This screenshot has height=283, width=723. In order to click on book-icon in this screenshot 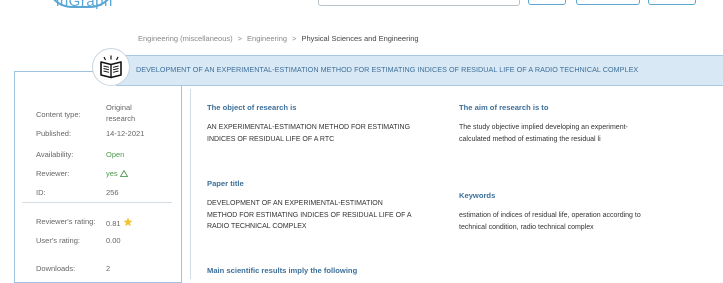, I will do `click(111, 67)`.